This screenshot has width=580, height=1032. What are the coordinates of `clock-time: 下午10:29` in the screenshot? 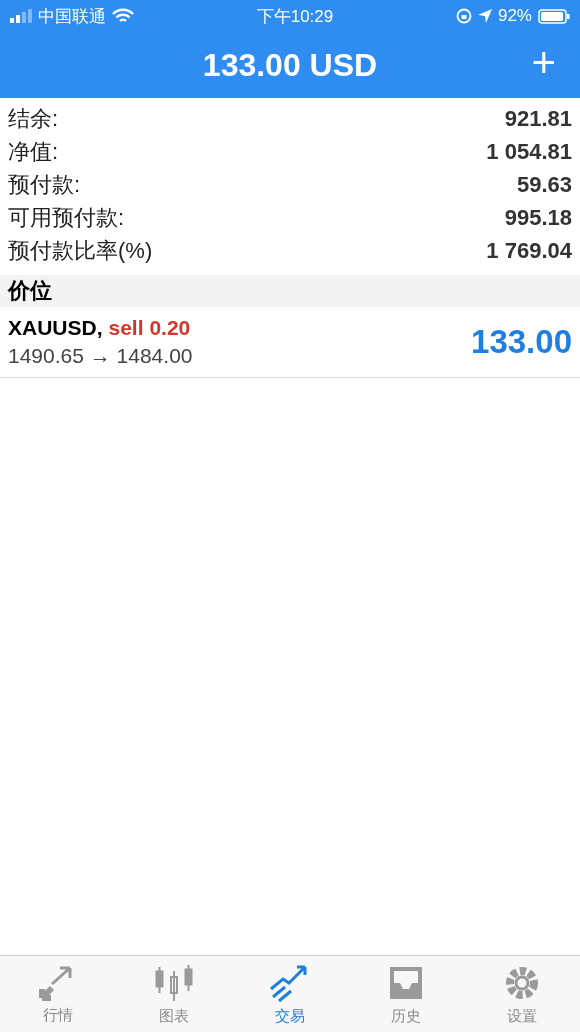 It's located at (295, 16).